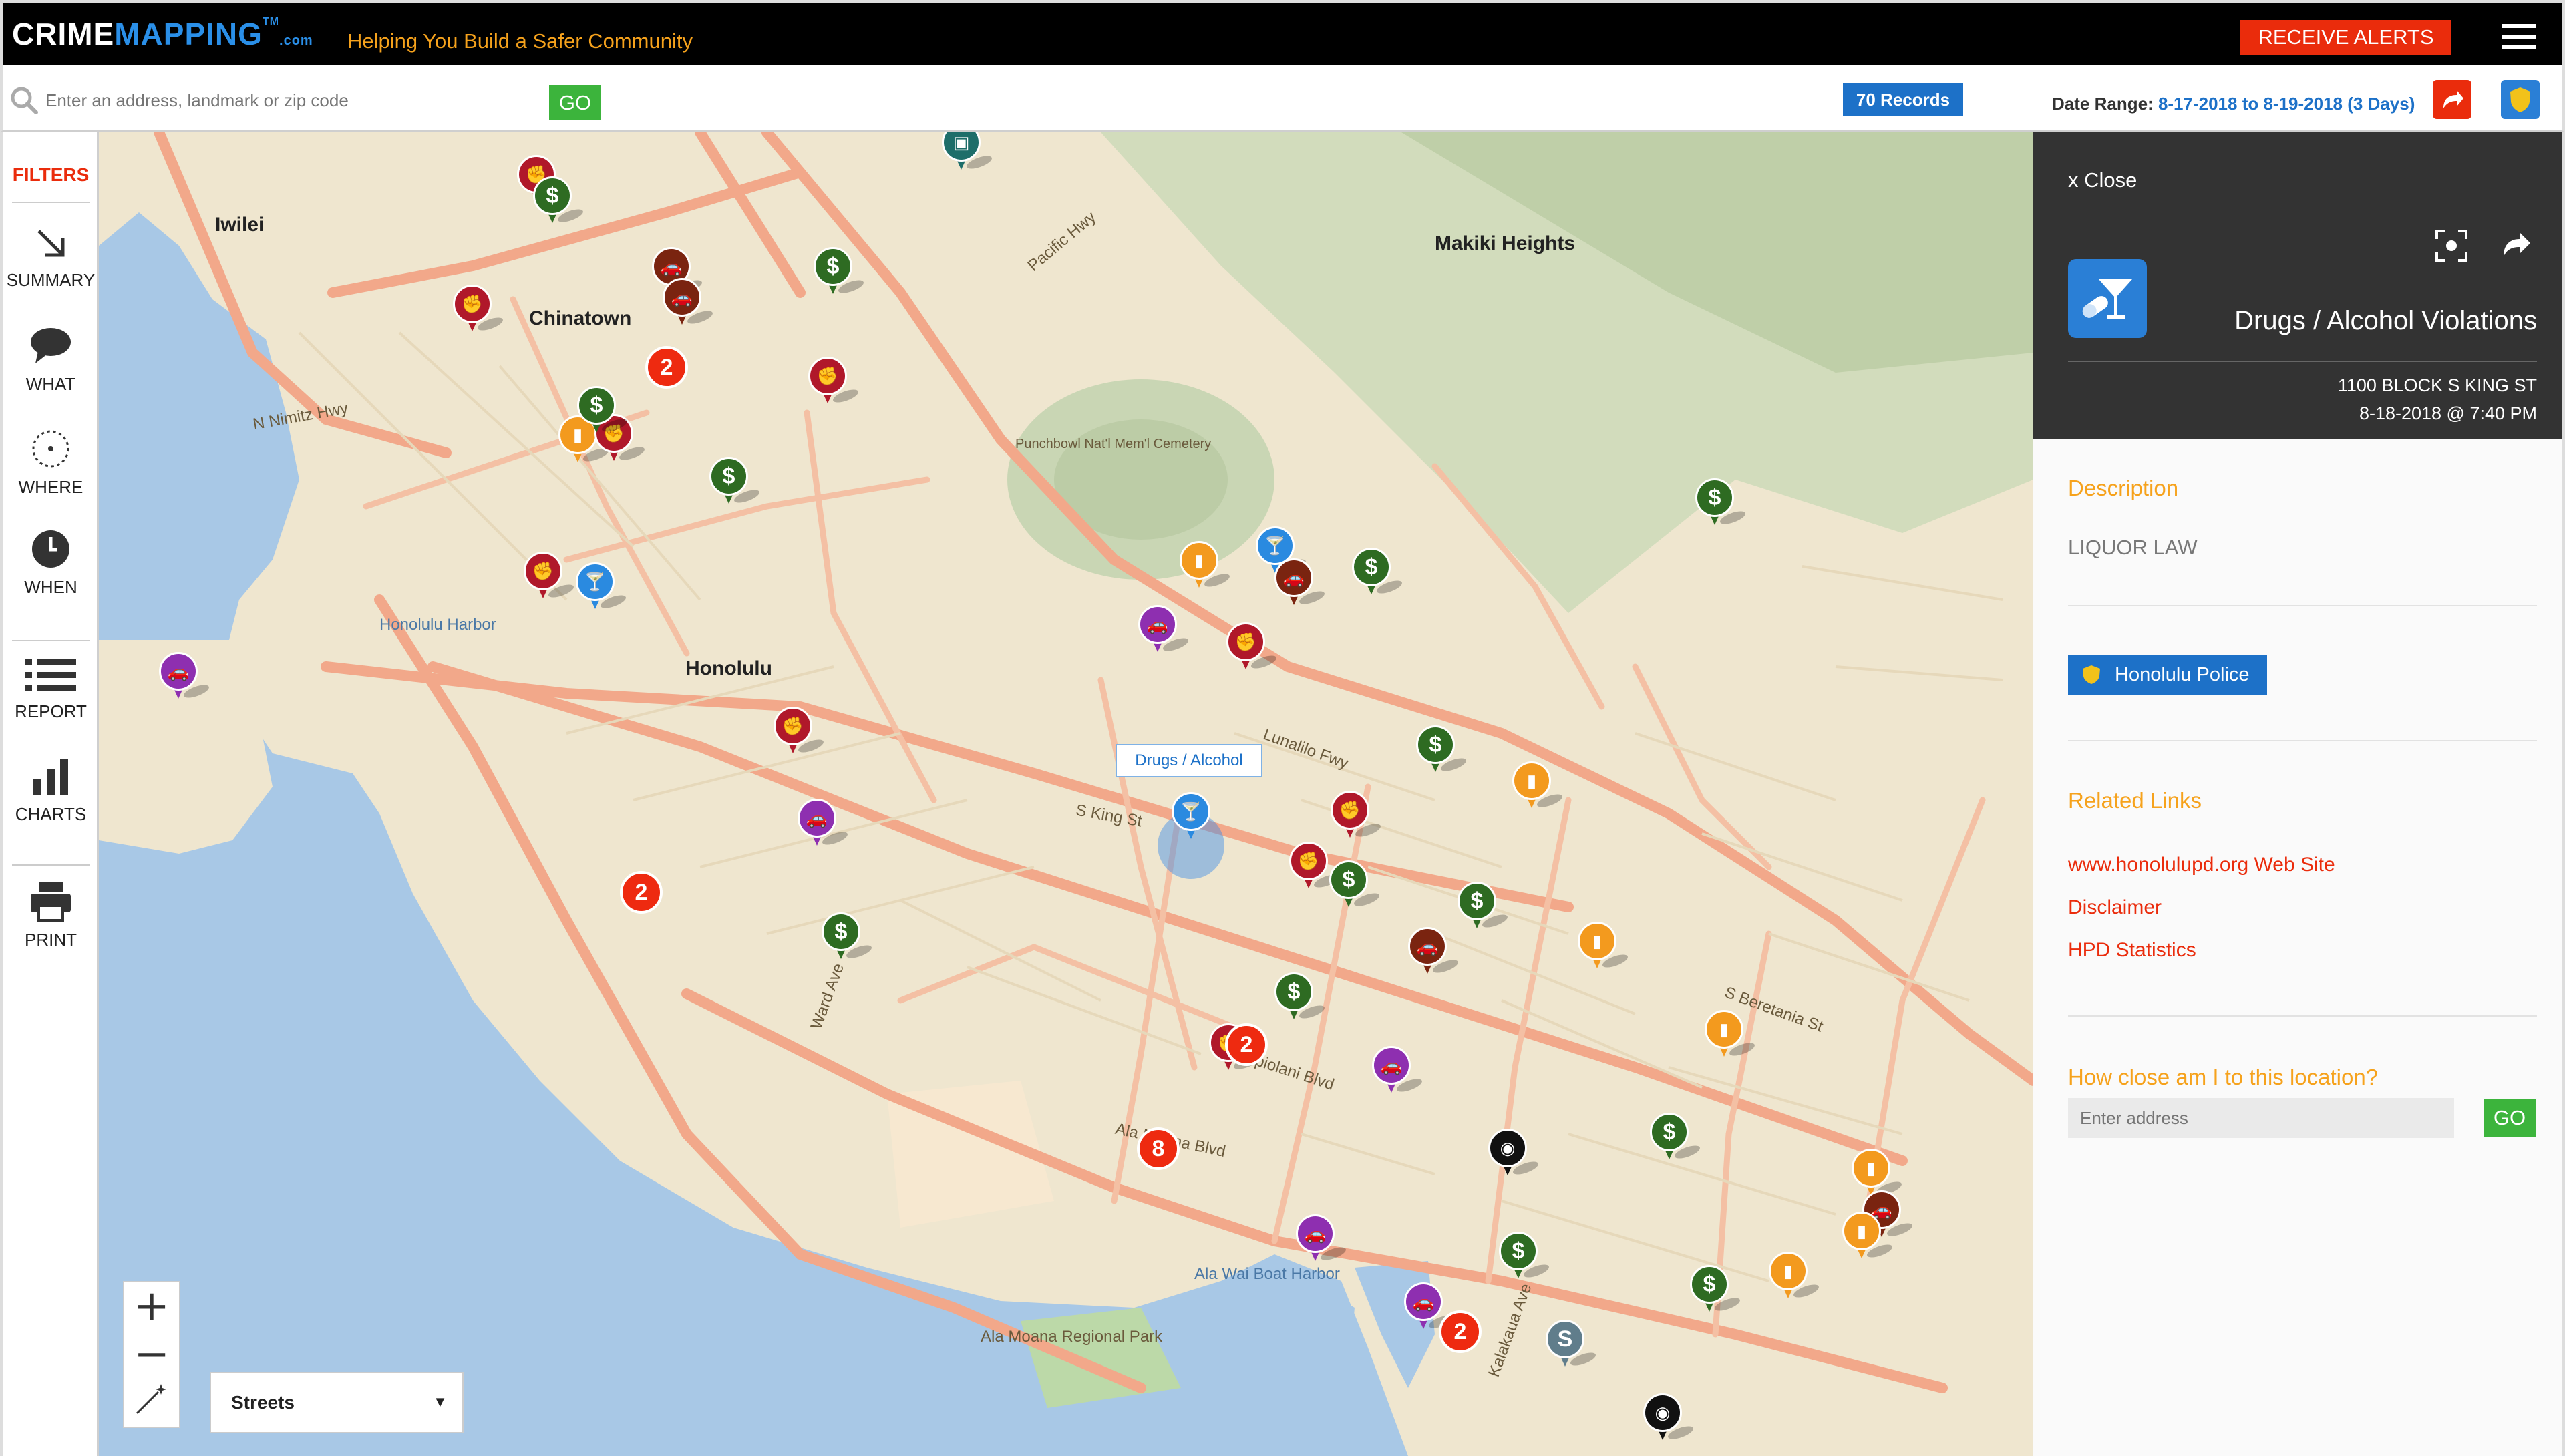  I want to click on transit-marker: ▣, so click(968, 152).